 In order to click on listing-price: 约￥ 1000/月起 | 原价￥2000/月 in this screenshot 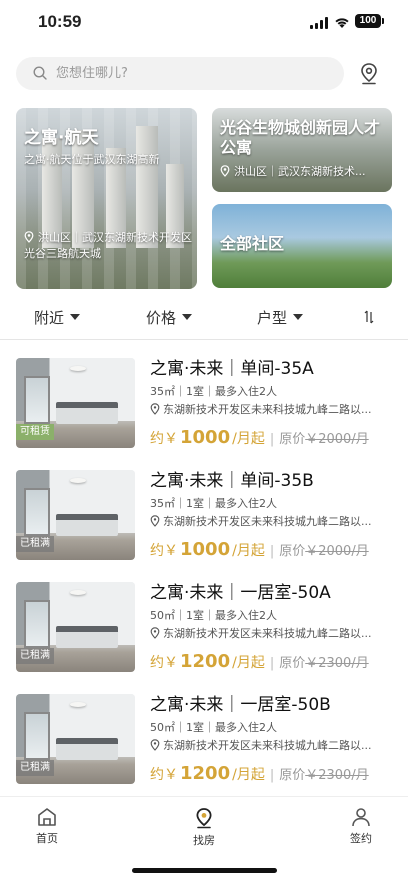, I will do `click(259, 549)`.